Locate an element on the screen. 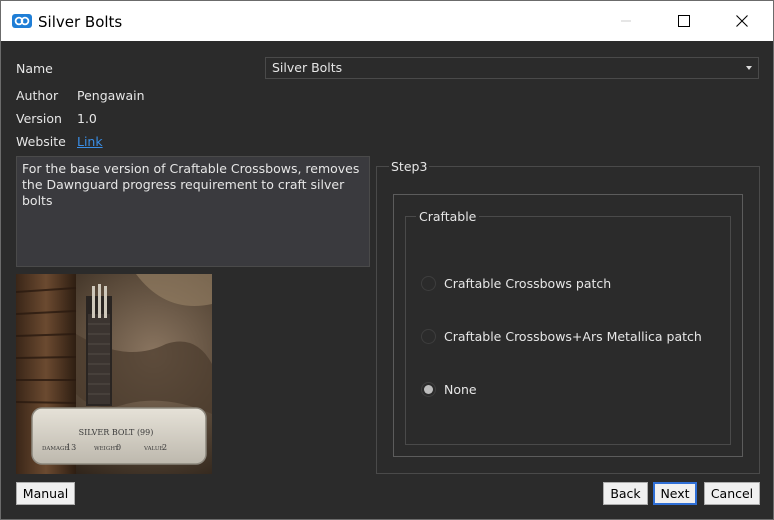 Image resolution: width=774 pixels, height=520 pixels. preview-damage-label: DAMAGE is located at coordinates (55, 449).